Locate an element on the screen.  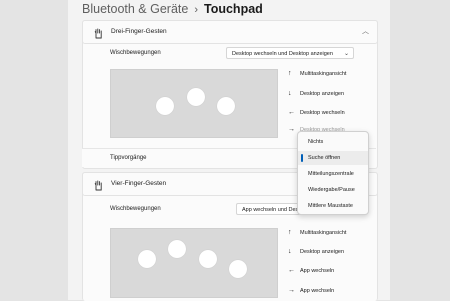
breadcrumb: Bluetooth & Geräte › Touchpad is located at coordinates (172, 9).